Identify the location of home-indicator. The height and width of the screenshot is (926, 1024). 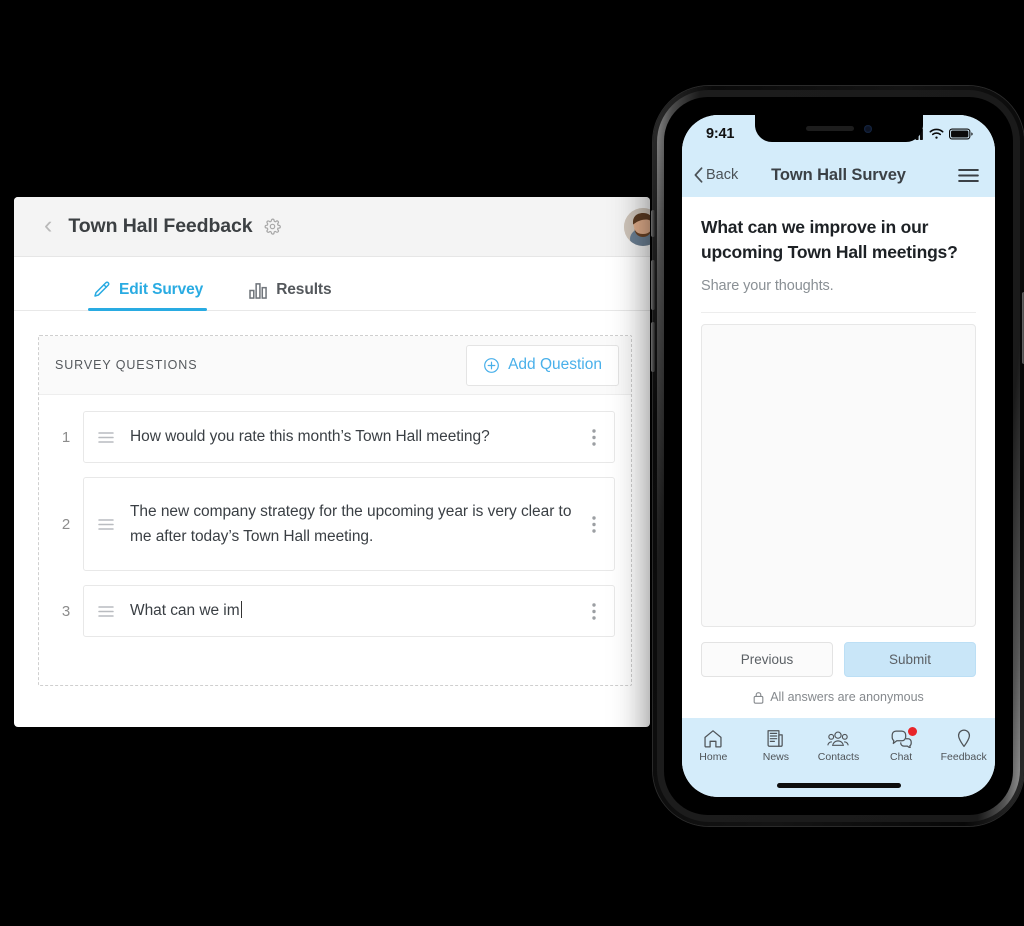
(838, 785).